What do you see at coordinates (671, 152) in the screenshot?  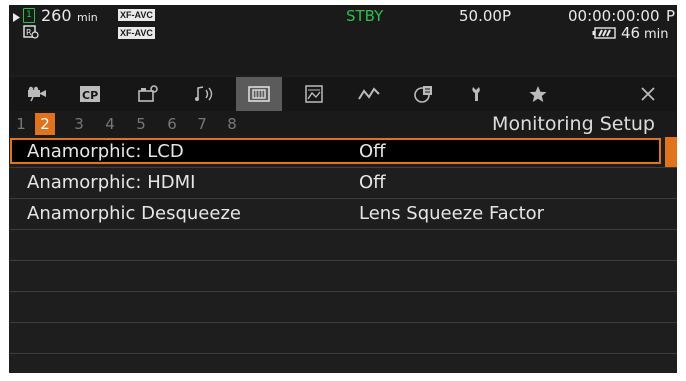 I see `selection-marker` at bounding box center [671, 152].